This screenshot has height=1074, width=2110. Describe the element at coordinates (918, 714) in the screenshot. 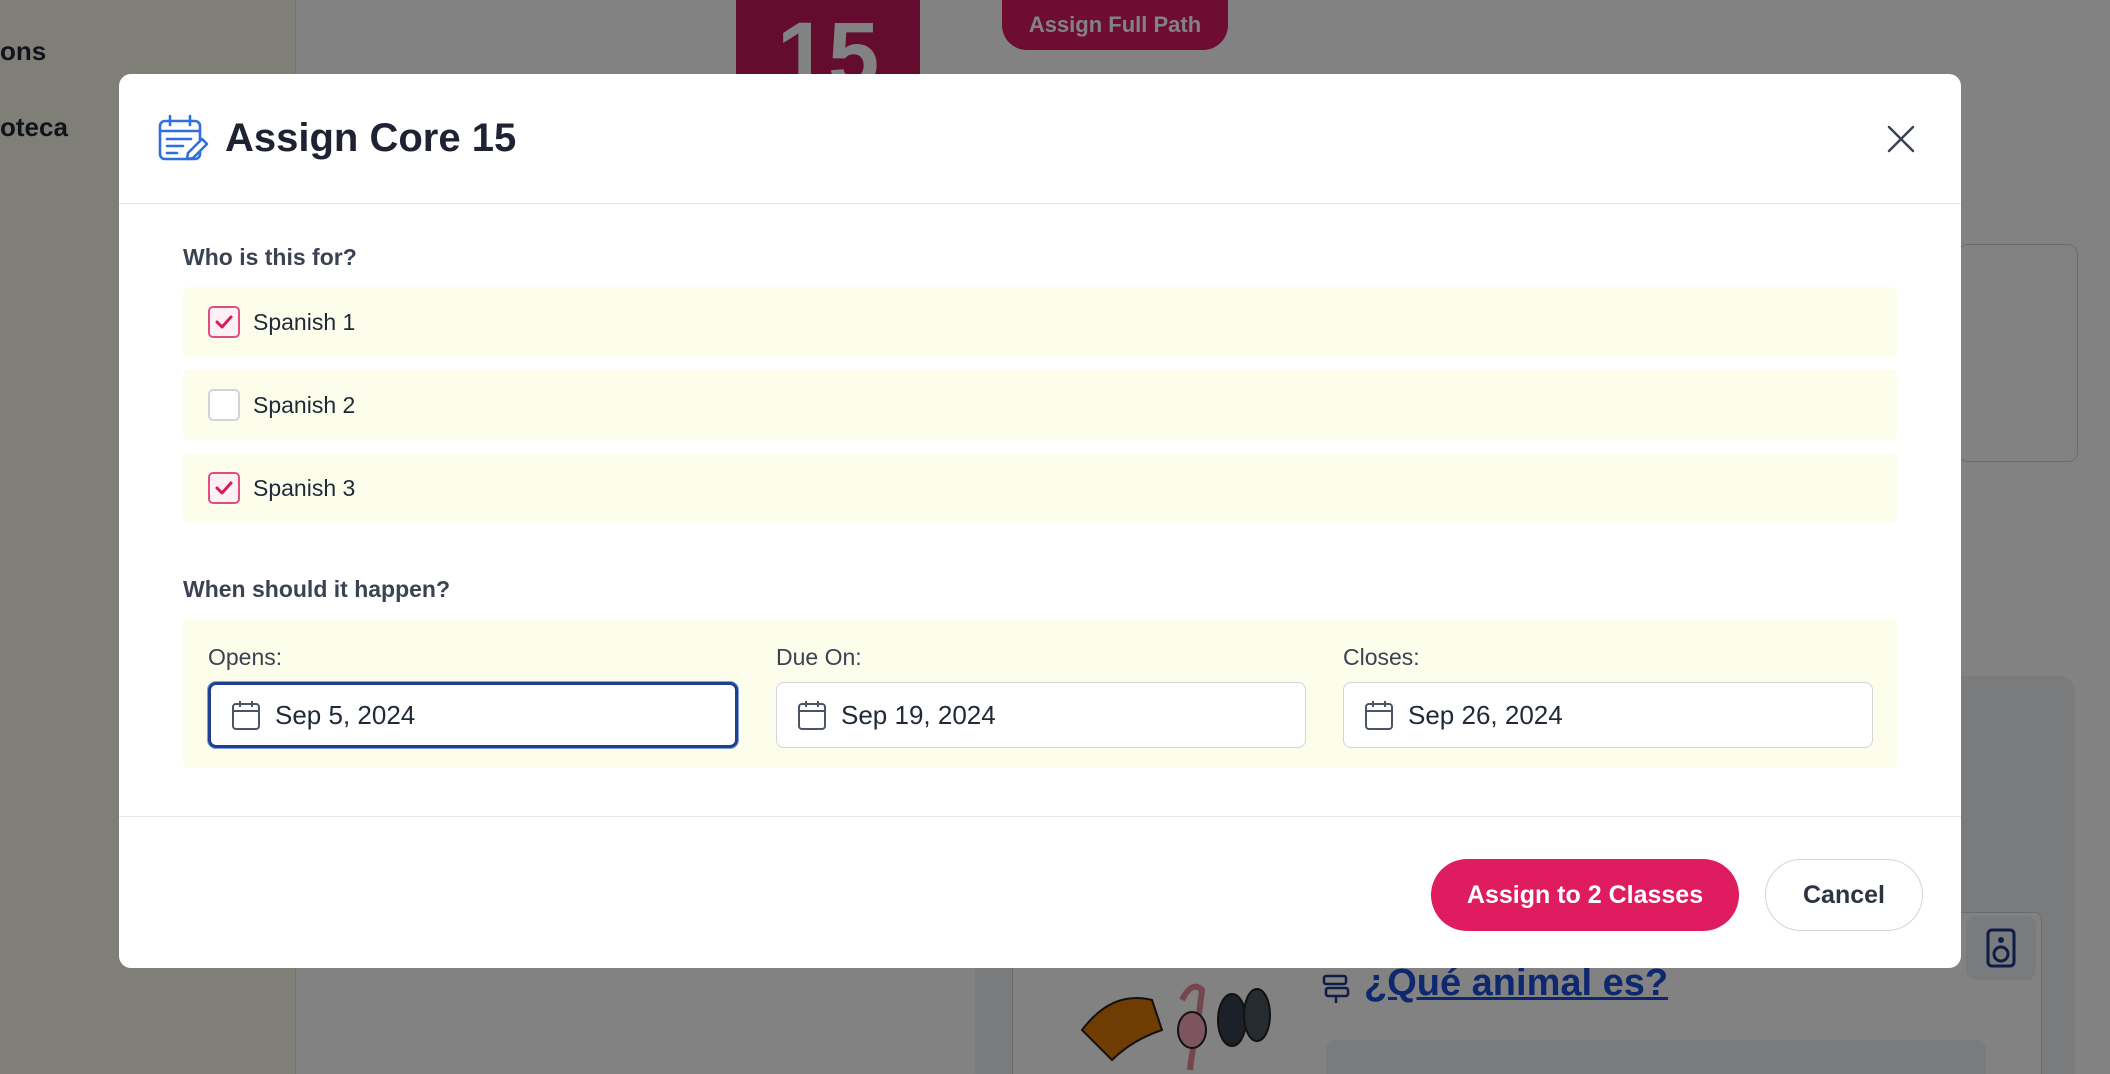

I see `due-date-value: Sep 19, 2024` at that location.